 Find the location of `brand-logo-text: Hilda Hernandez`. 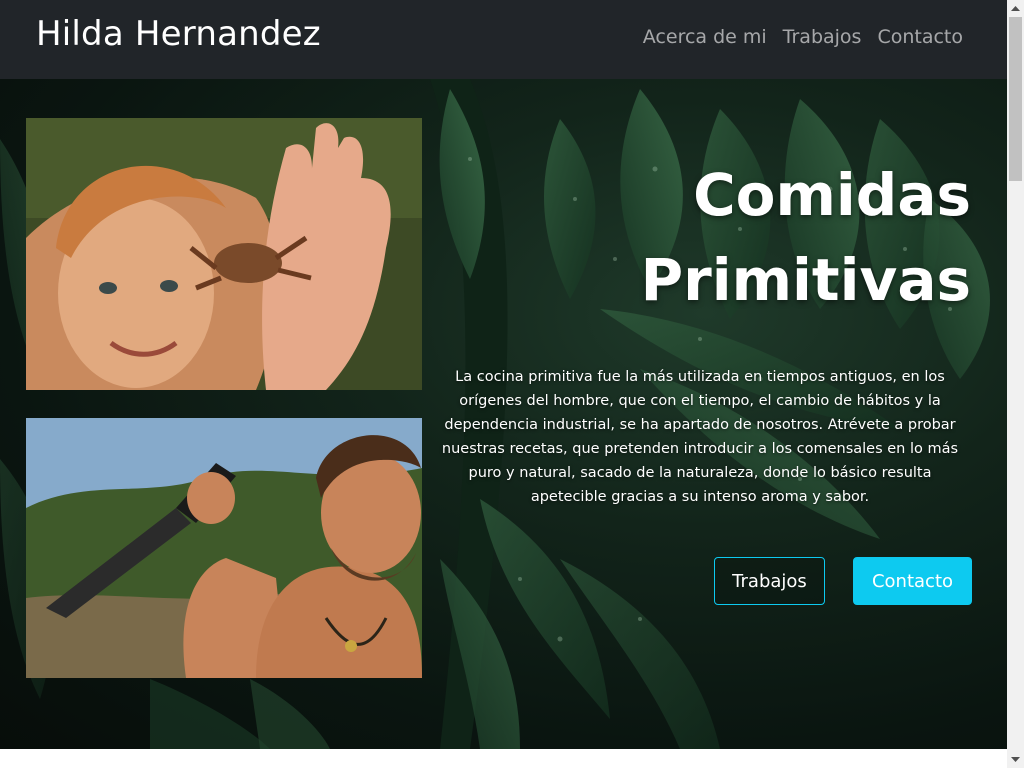

brand-logo-text: Hilda Hernandez is located at coordinates (178, 34).